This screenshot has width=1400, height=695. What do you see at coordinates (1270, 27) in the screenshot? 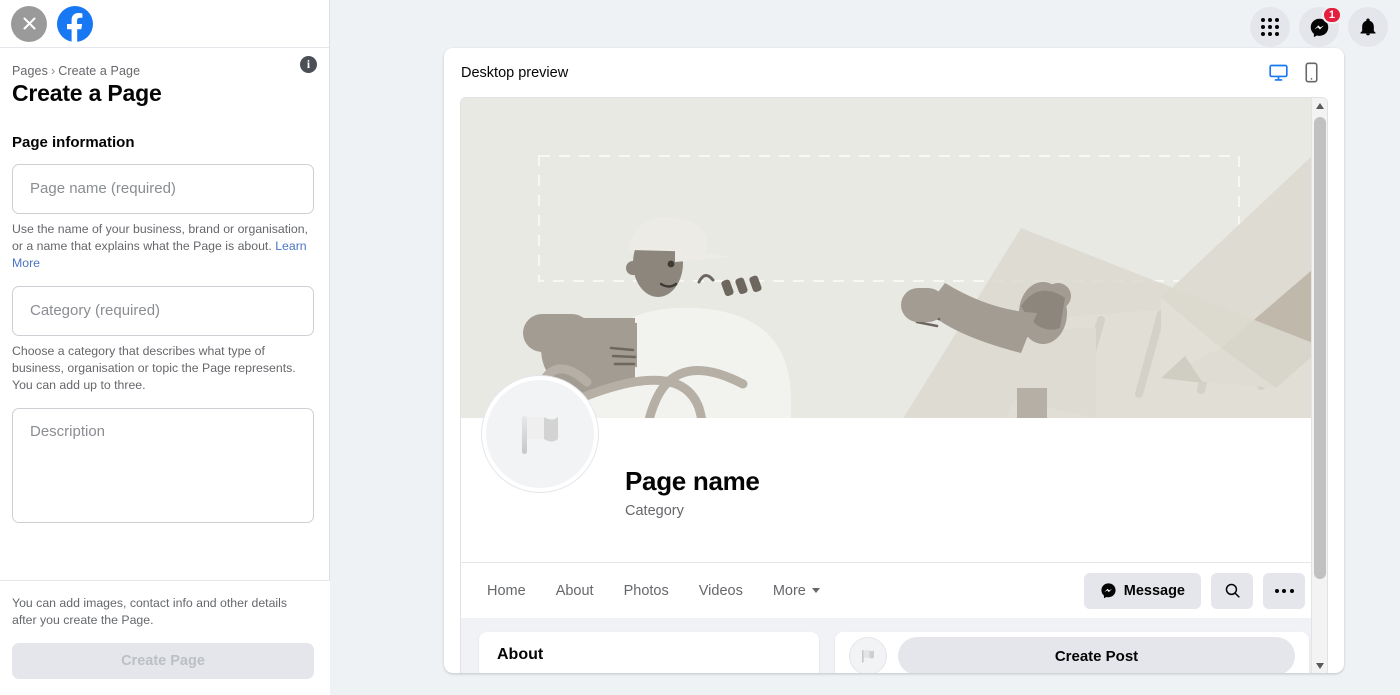
I see `grid-apps-icon` at bounding box center [1270, 27].